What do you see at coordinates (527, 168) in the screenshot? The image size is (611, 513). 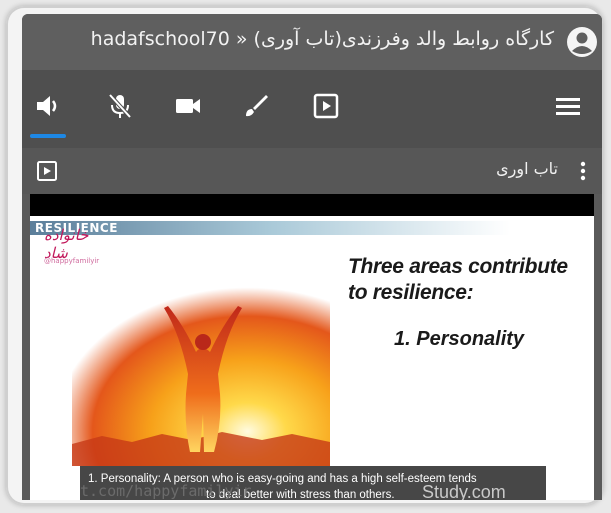 I see `content-title: تاب اوری` at bounding box center [527, 168].